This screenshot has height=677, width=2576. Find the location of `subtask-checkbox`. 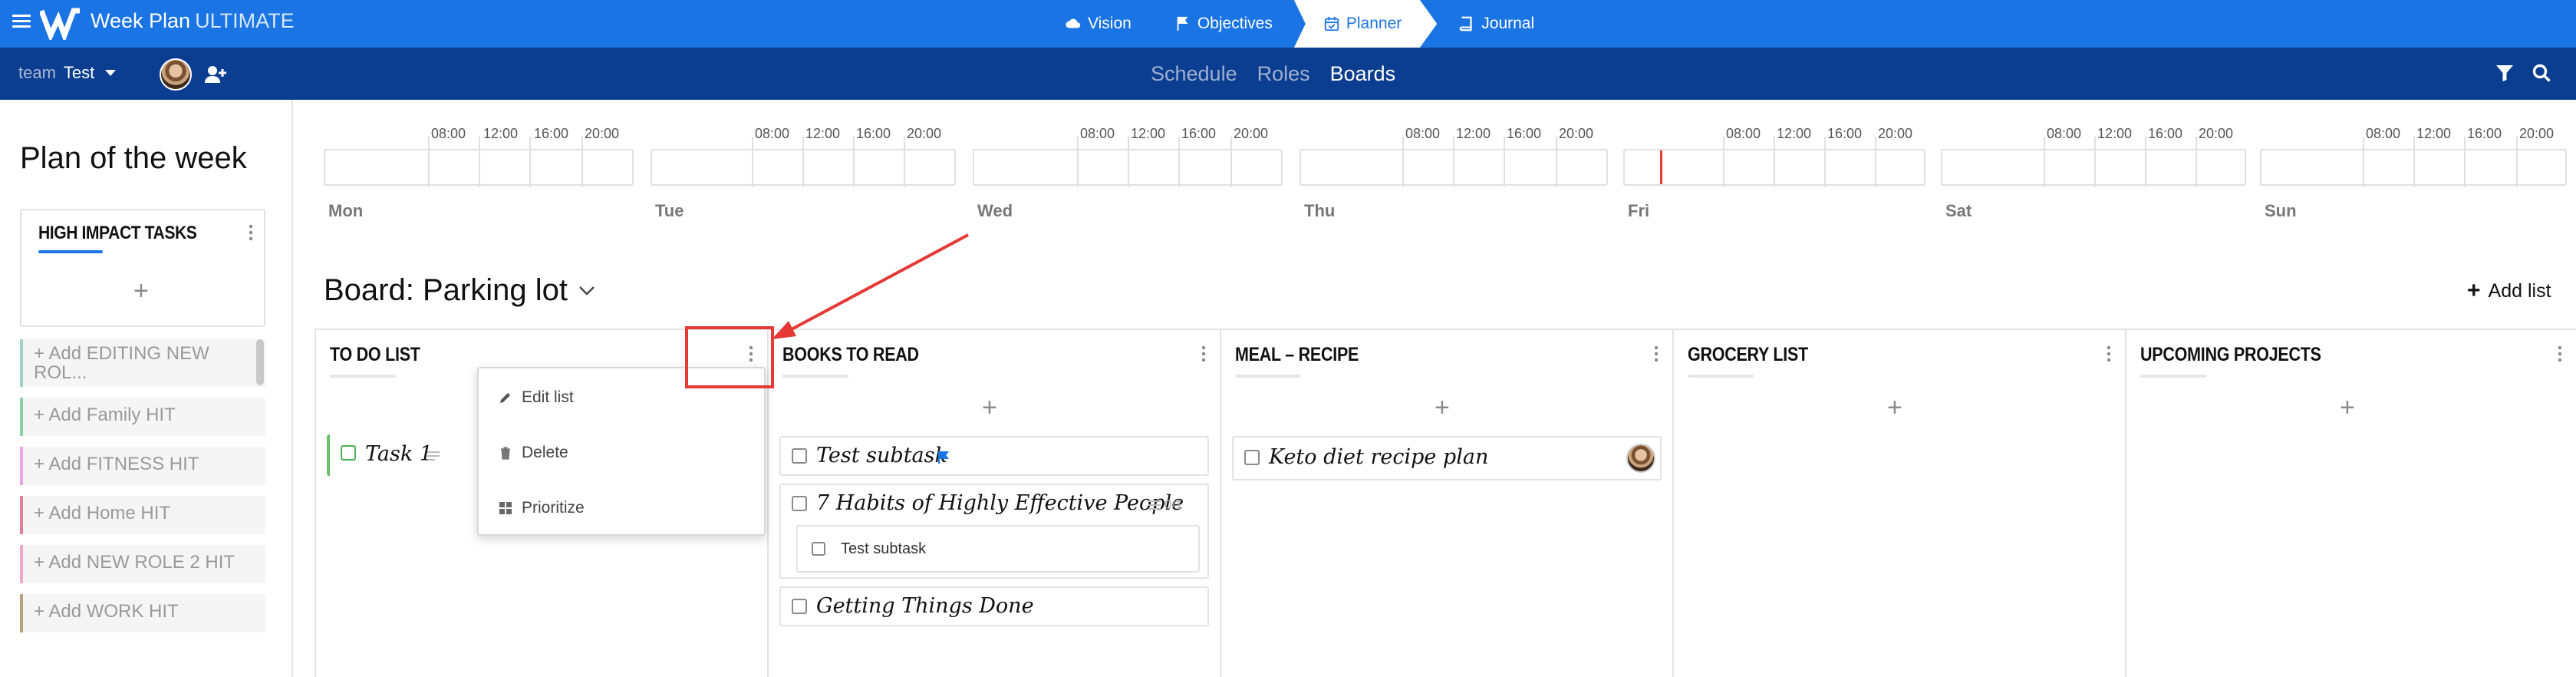

subtask-checkbox is located at coordinates (818, 549).